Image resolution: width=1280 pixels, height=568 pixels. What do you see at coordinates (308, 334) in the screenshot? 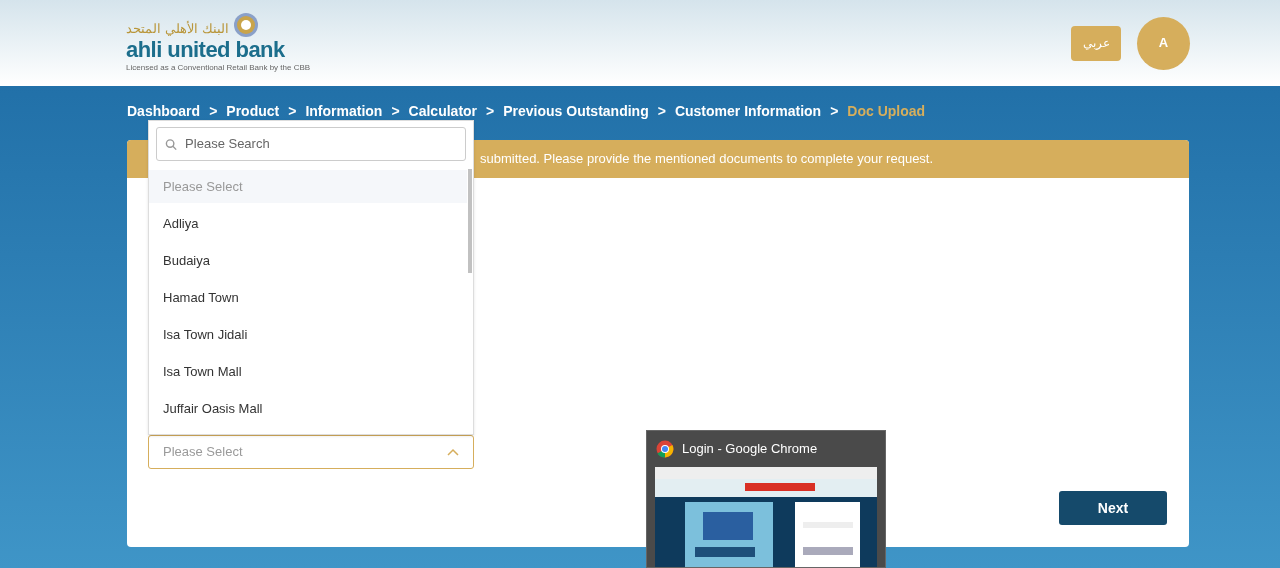
I see `dropdown-option: Isa Town Jidali` at bounding box center [308, 334].